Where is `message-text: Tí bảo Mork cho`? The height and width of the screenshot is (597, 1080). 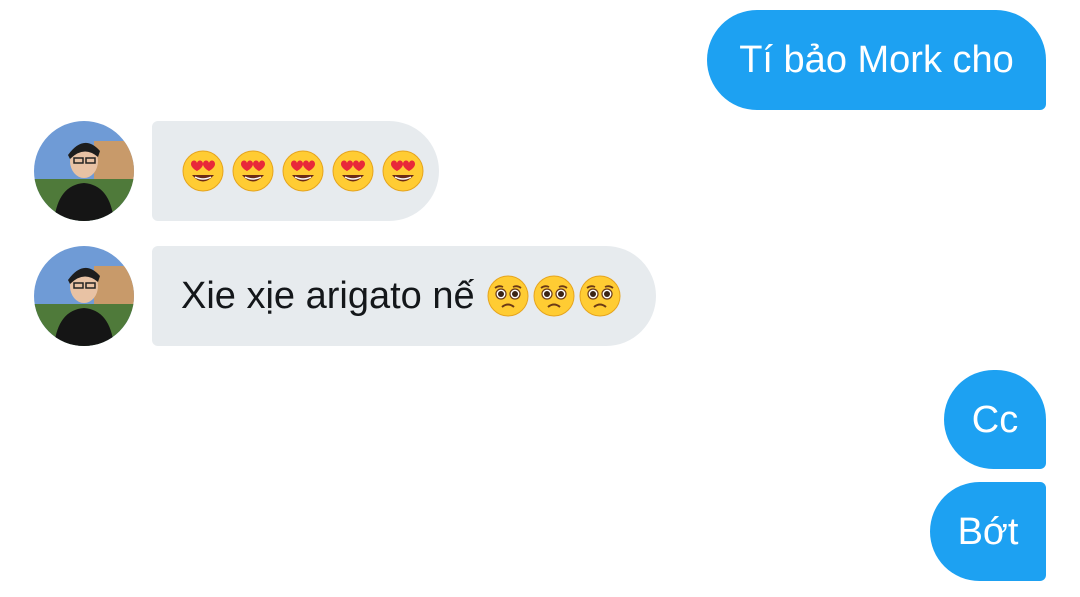 message-text: Tí bảo Mork cho is located at coordinates (876, 60).